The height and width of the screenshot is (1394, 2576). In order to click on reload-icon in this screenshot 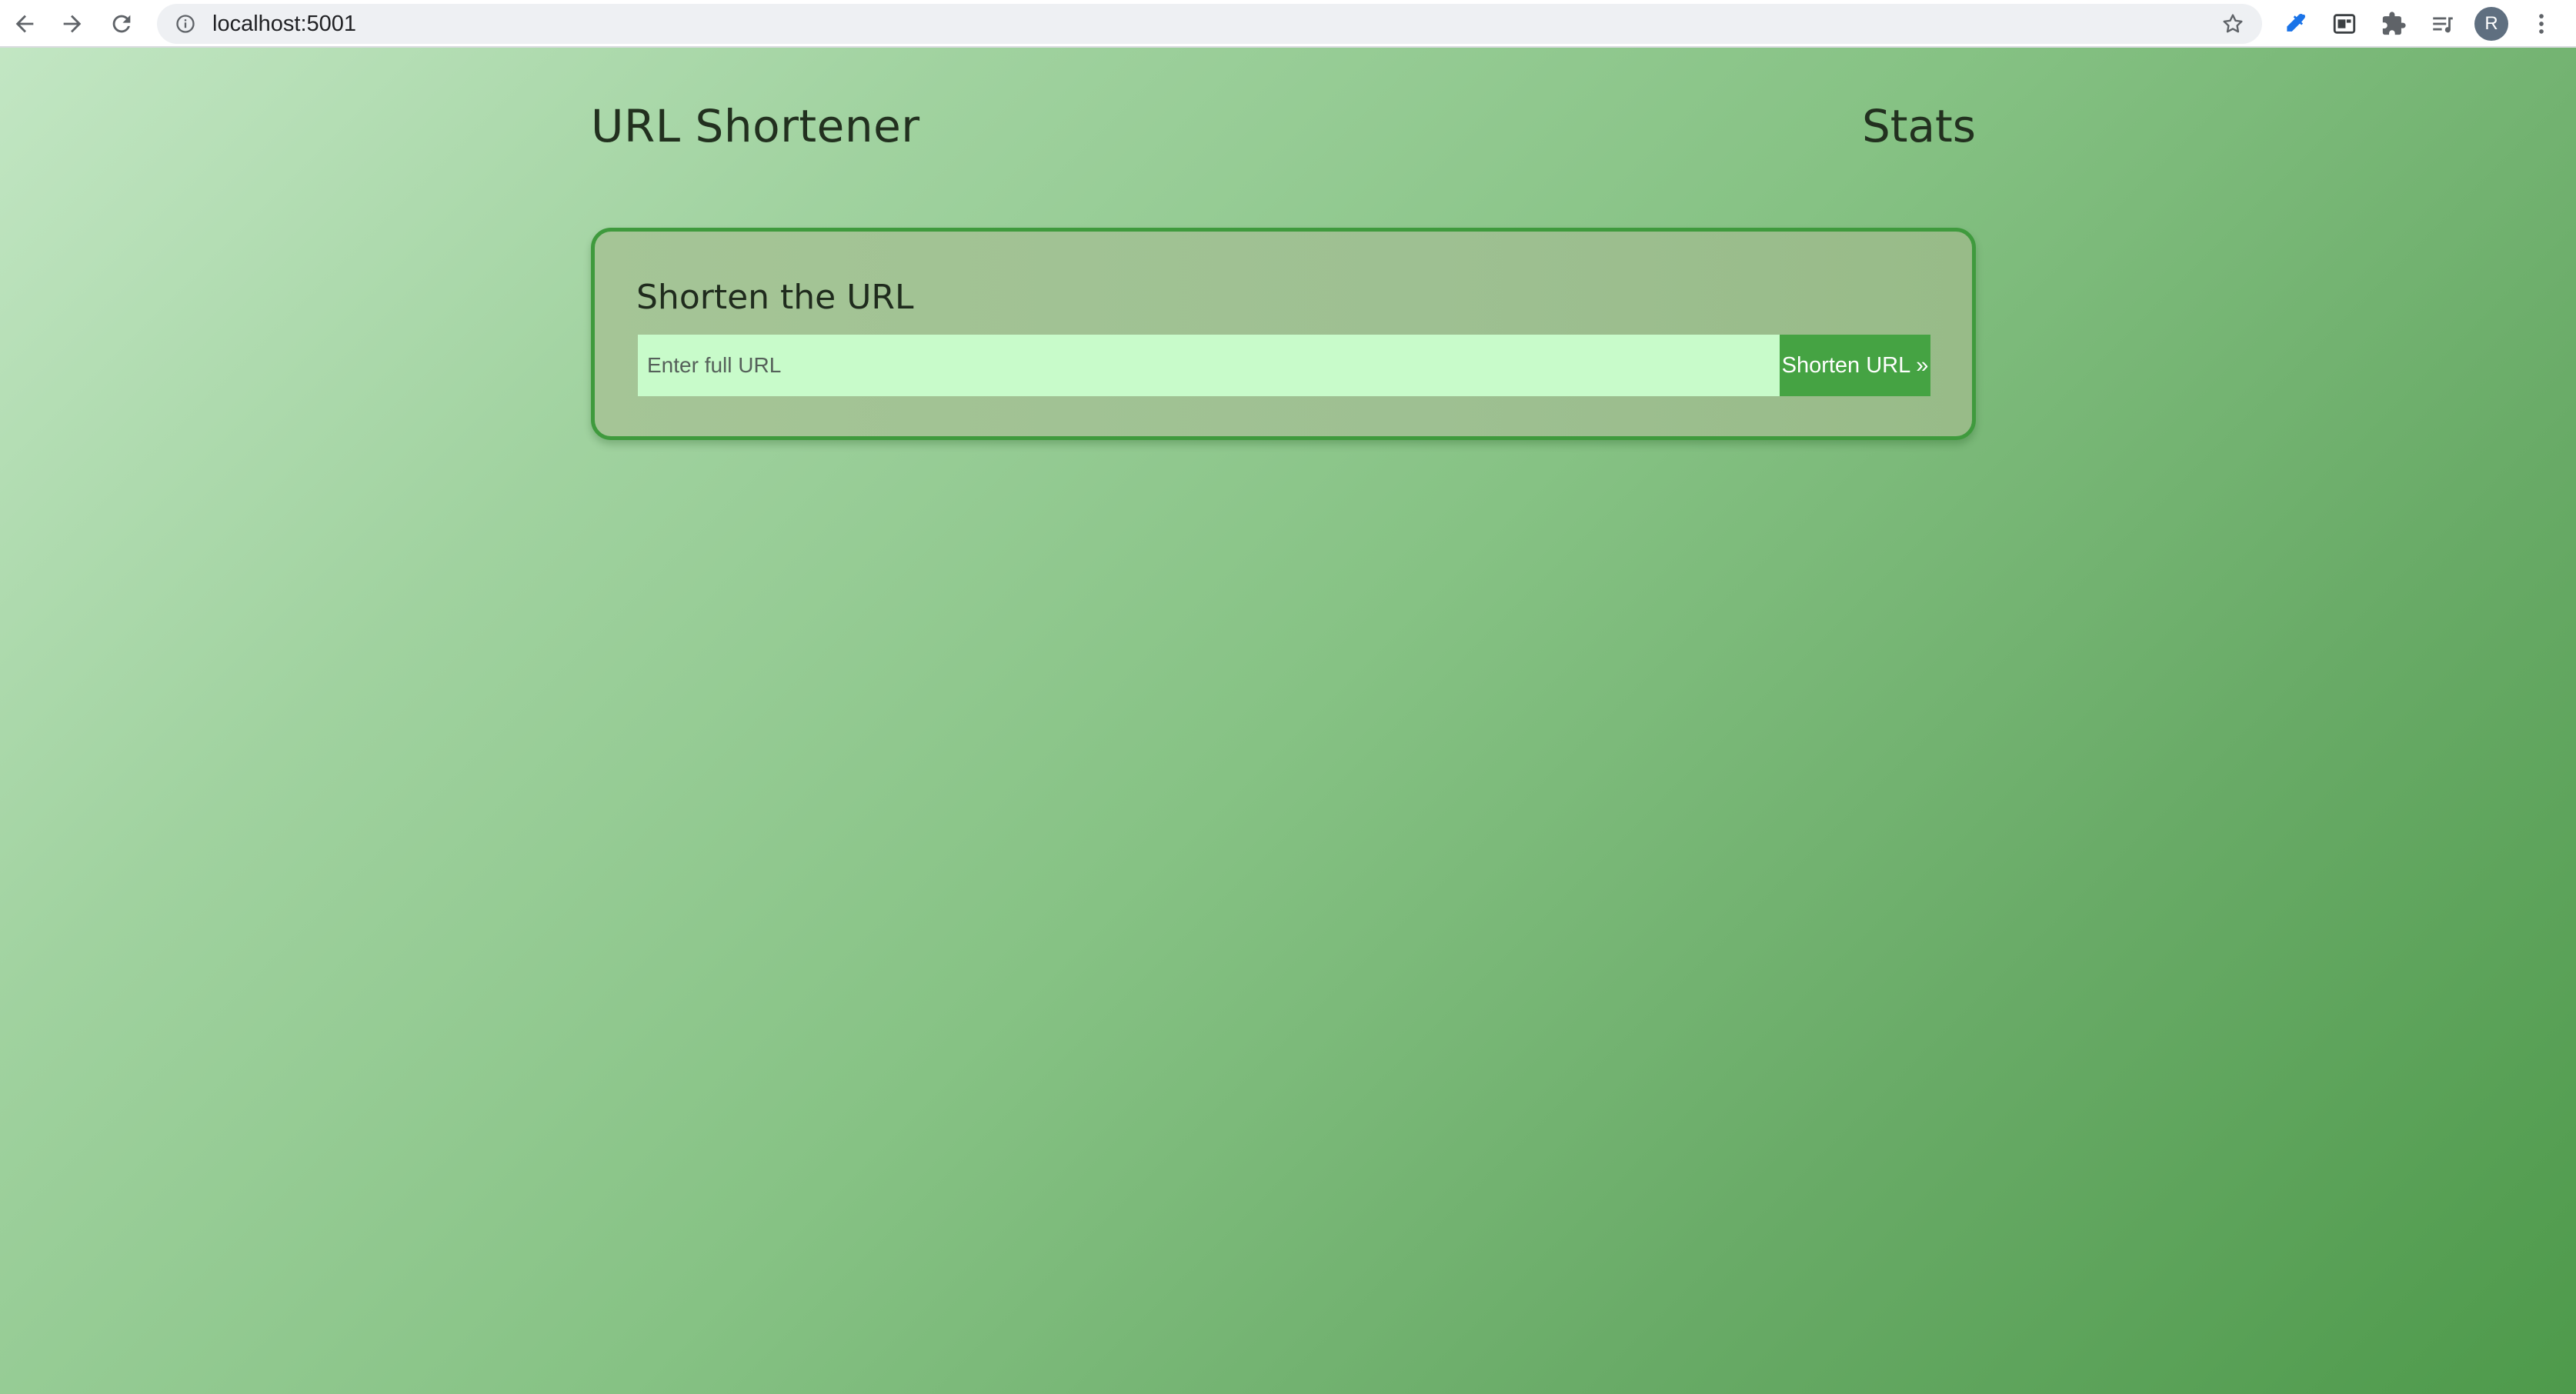, I will do `click(122, 24)`.